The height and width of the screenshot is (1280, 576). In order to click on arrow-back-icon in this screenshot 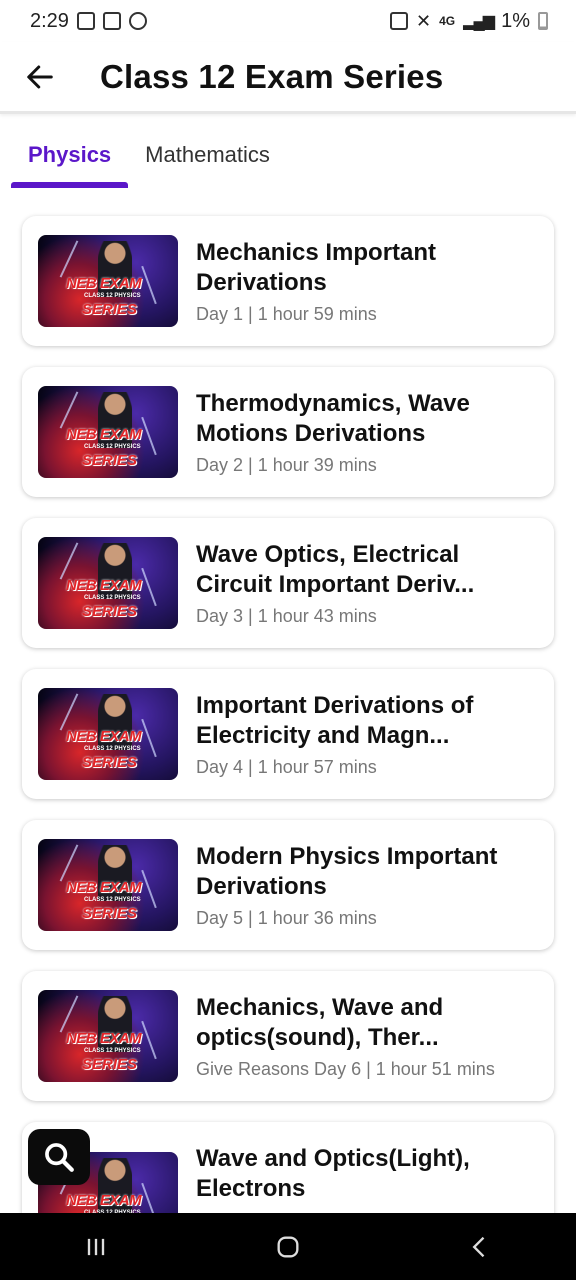, I will do `click(40, 76)`.